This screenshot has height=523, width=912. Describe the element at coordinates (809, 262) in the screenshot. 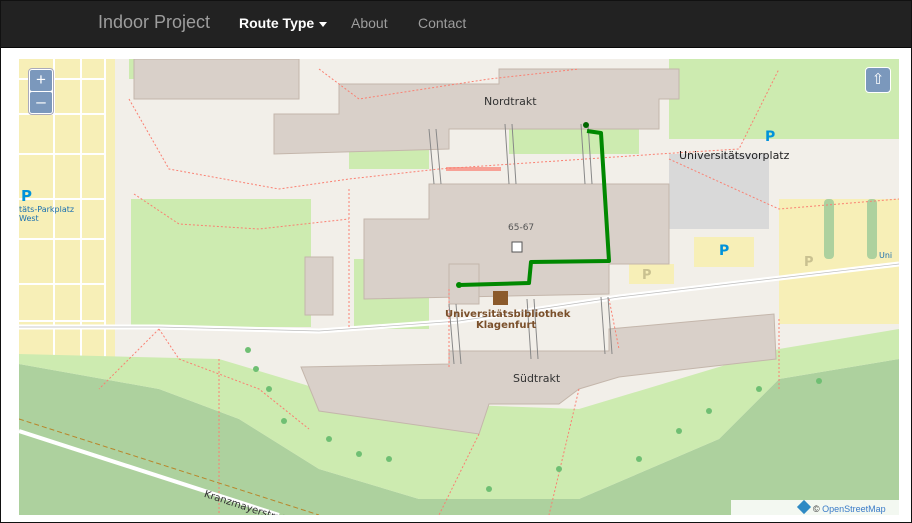

I see `parking-icon-right: P` at that location.